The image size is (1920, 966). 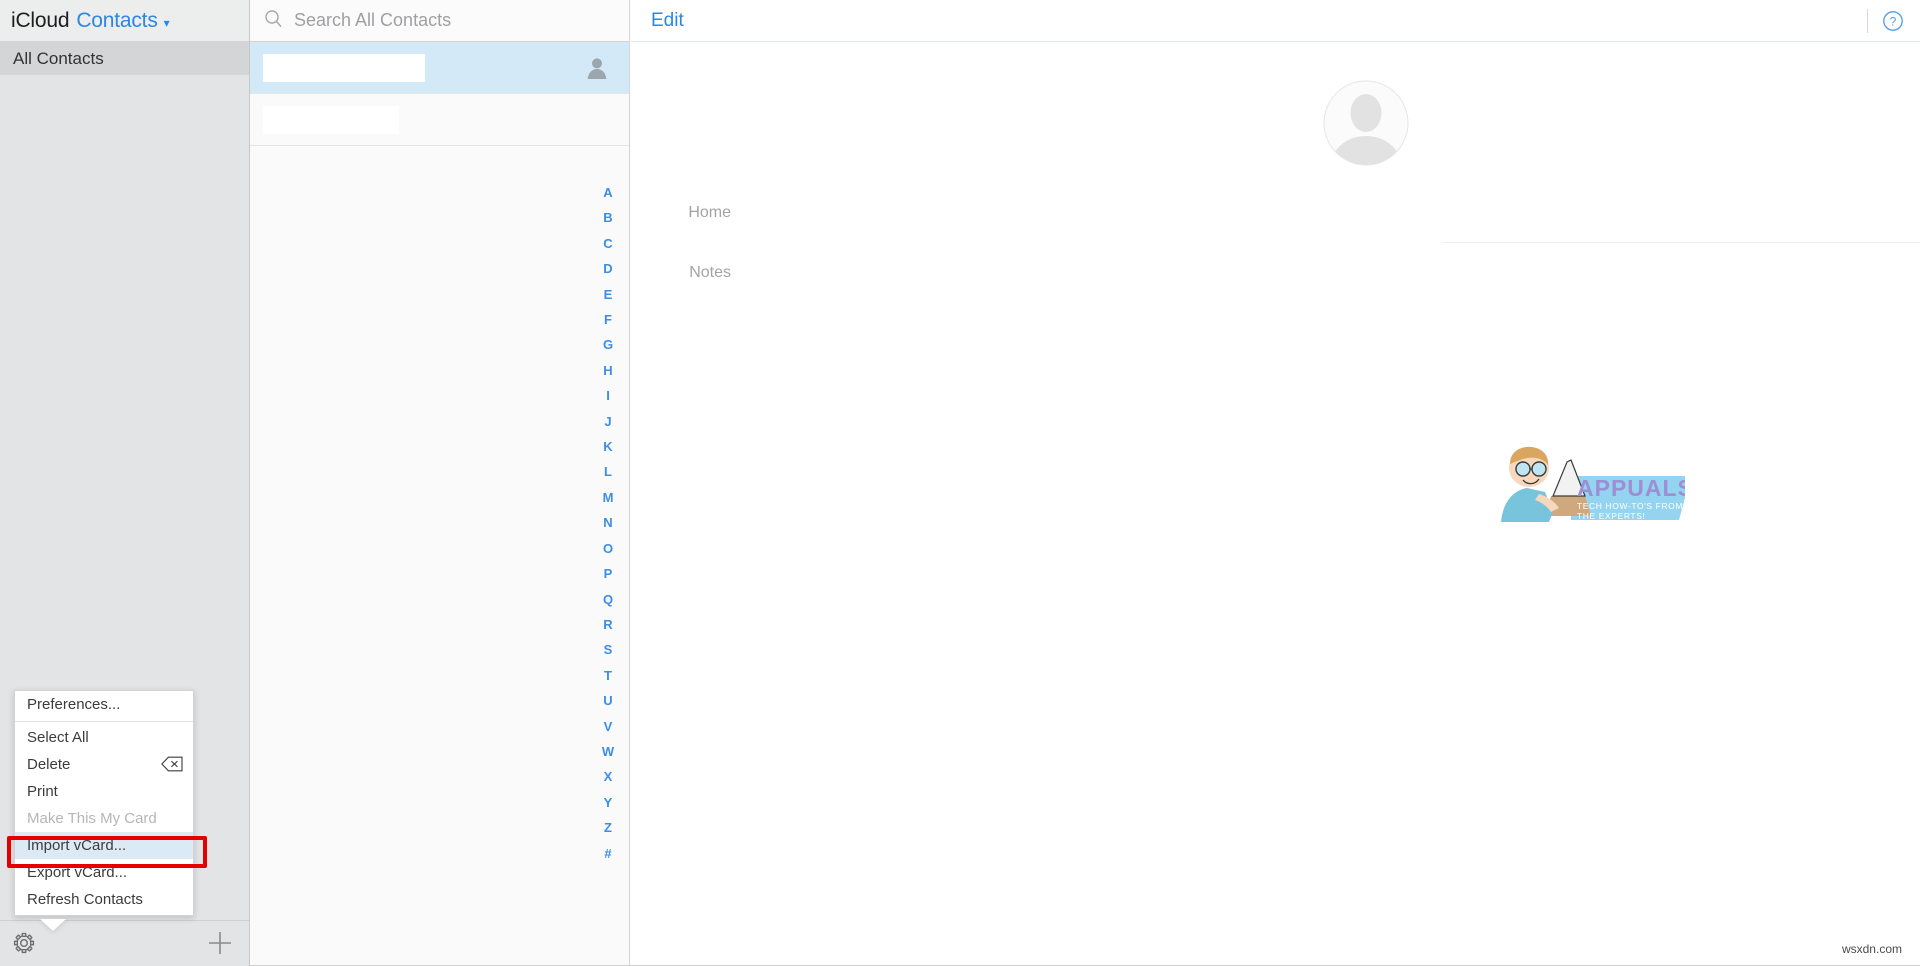 What do you see at coordinates (597, 68) in the screenshot?
I see `person-icon` at bounding box center [597, 68].